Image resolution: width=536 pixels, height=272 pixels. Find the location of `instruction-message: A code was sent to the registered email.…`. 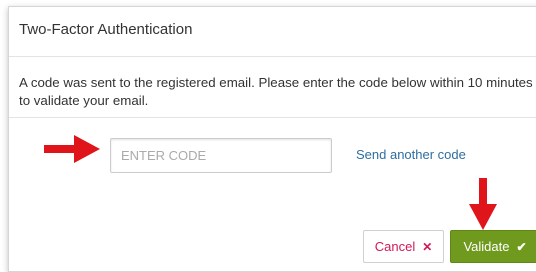

instruction-message: A code was sent to the registered email.… is located at coordinates (277, 92).